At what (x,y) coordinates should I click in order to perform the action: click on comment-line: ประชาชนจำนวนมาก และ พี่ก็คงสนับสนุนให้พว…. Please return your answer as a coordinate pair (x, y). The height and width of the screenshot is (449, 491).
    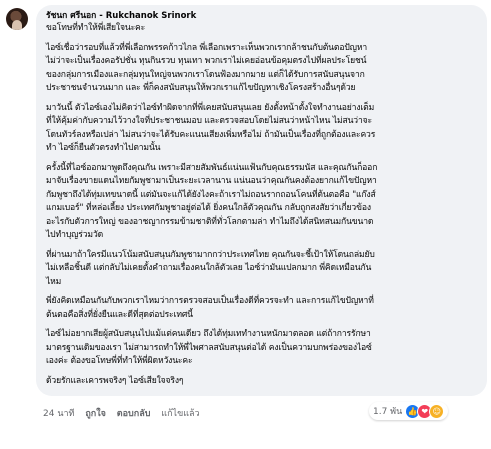
    Looking at the image, I should click on (201, 88).